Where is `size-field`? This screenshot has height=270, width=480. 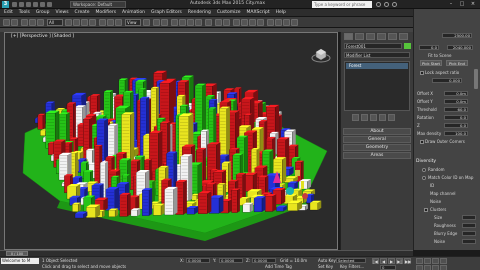 size-field is located at coordinates (469, 217).